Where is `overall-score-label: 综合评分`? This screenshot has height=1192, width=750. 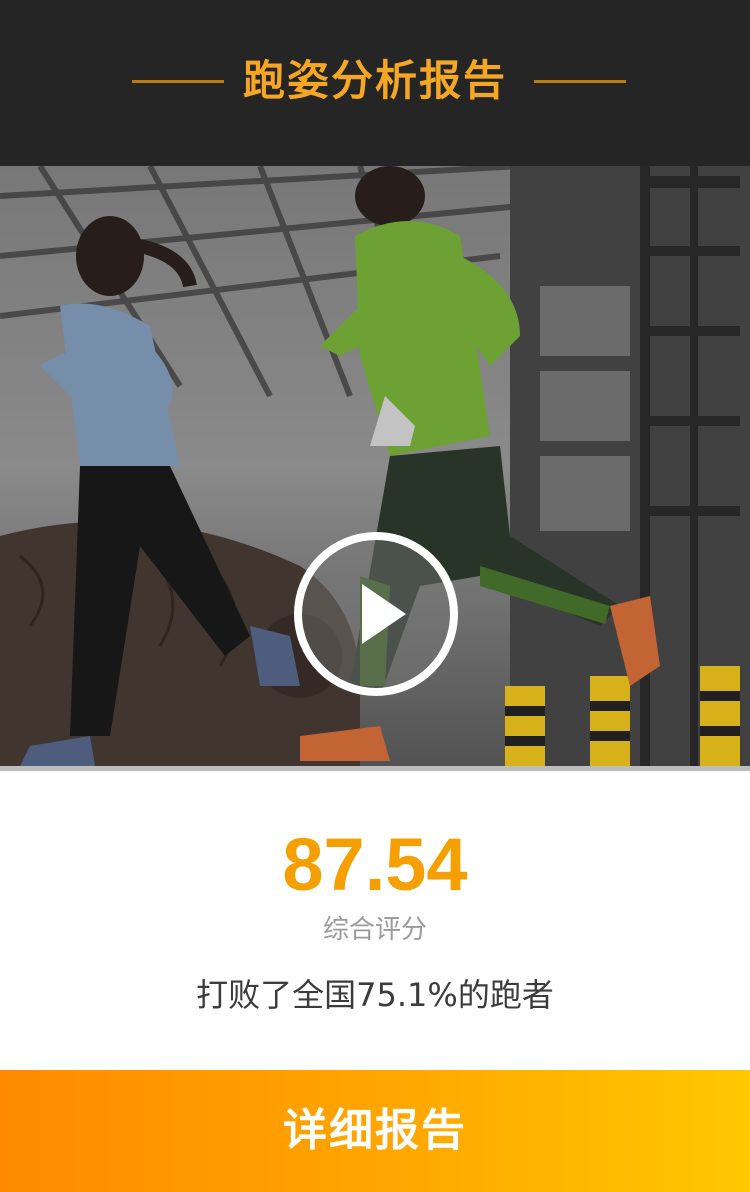 overall-score-label: 综合评分 is located at coordinates (374, 930).